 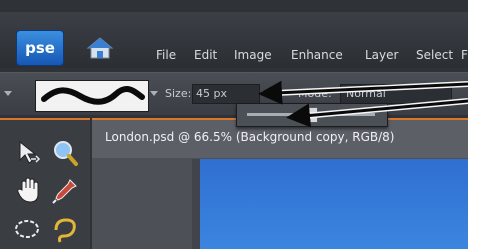 I want to click on size-label: Size:, so click(x=178, y=93).